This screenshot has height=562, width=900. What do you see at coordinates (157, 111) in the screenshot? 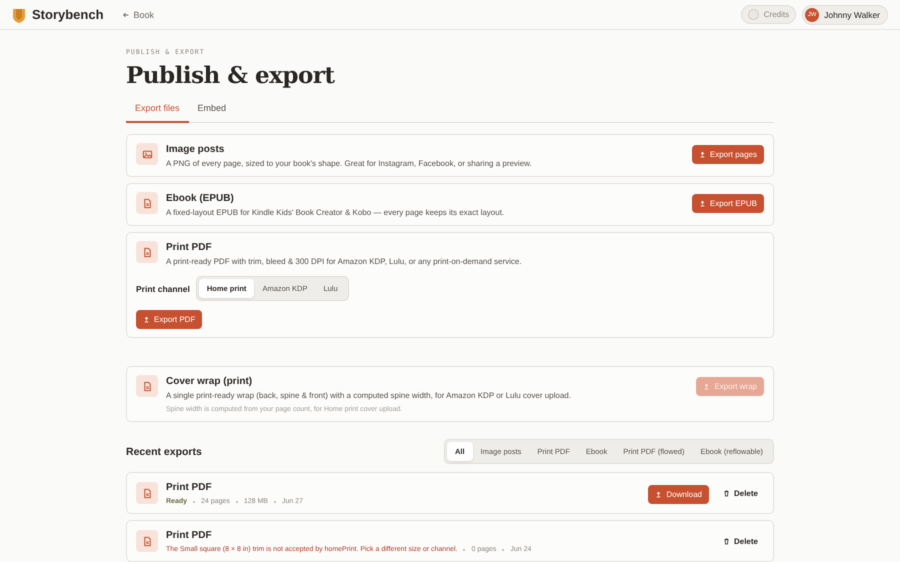
I see `tab: Export files` at bounding box center [157, 111].